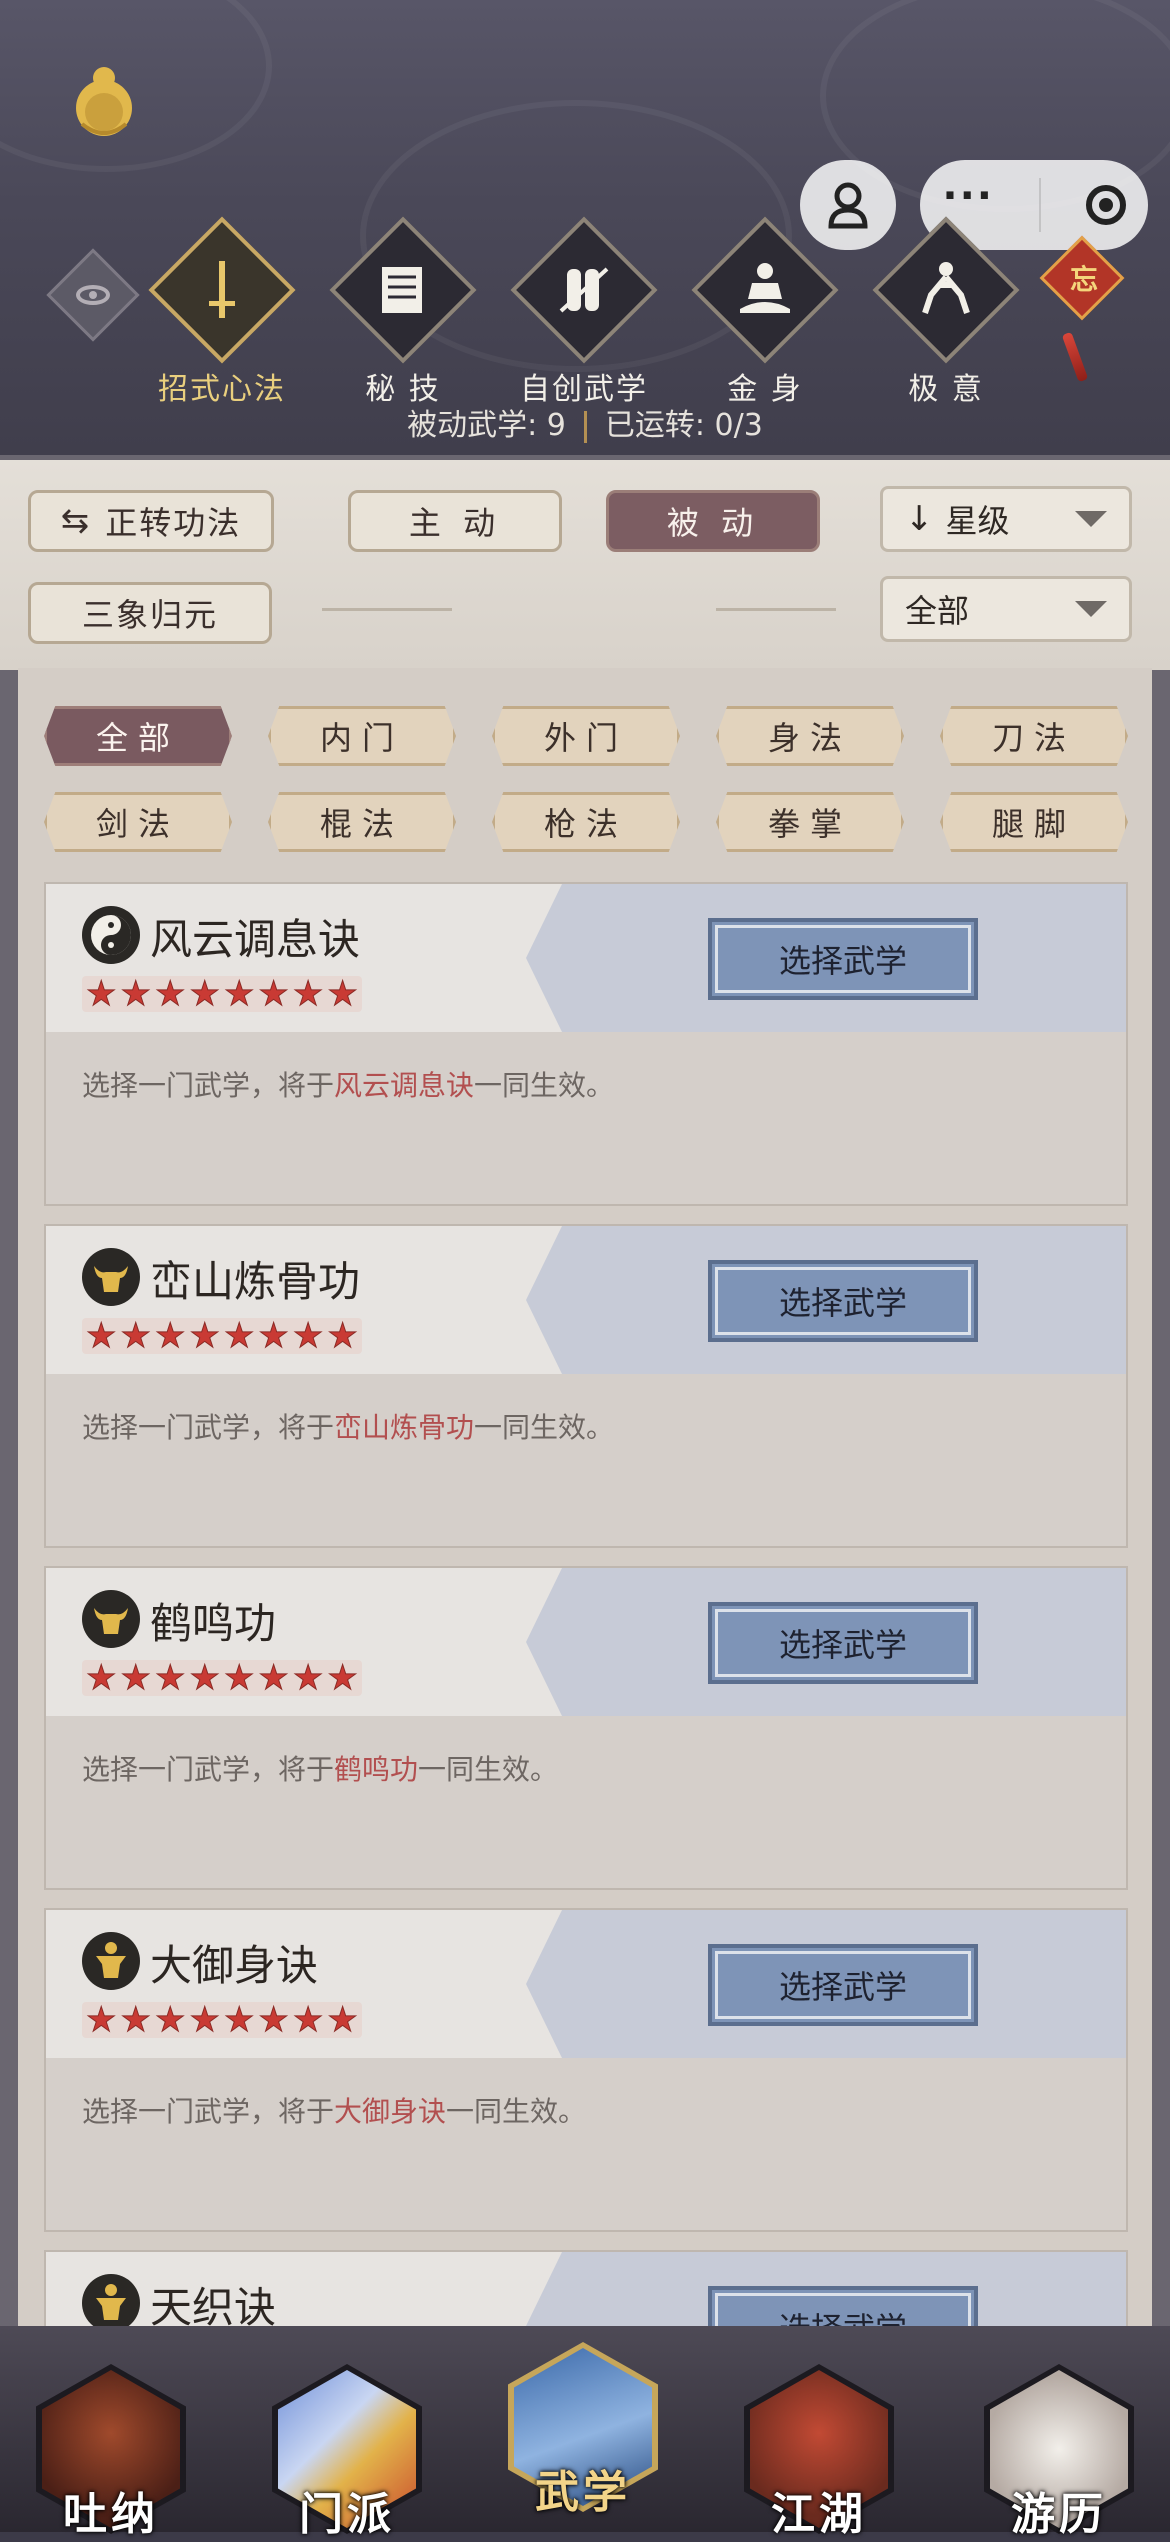  Describe the element at coordinates (1105, 205) in the screenshot. I see `target-icon` at that location.